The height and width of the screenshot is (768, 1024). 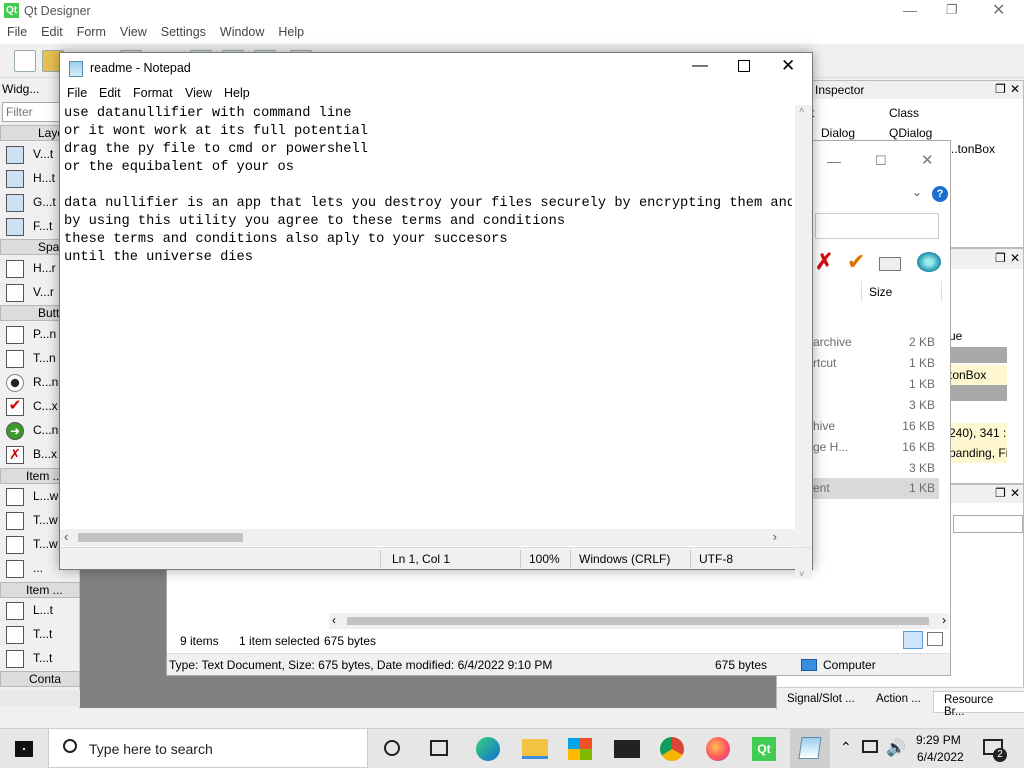 What do you see at coordinates (15, 179) in the screenshot?
I see `horizontal-layout-icon` at bounding box center [15, 179].